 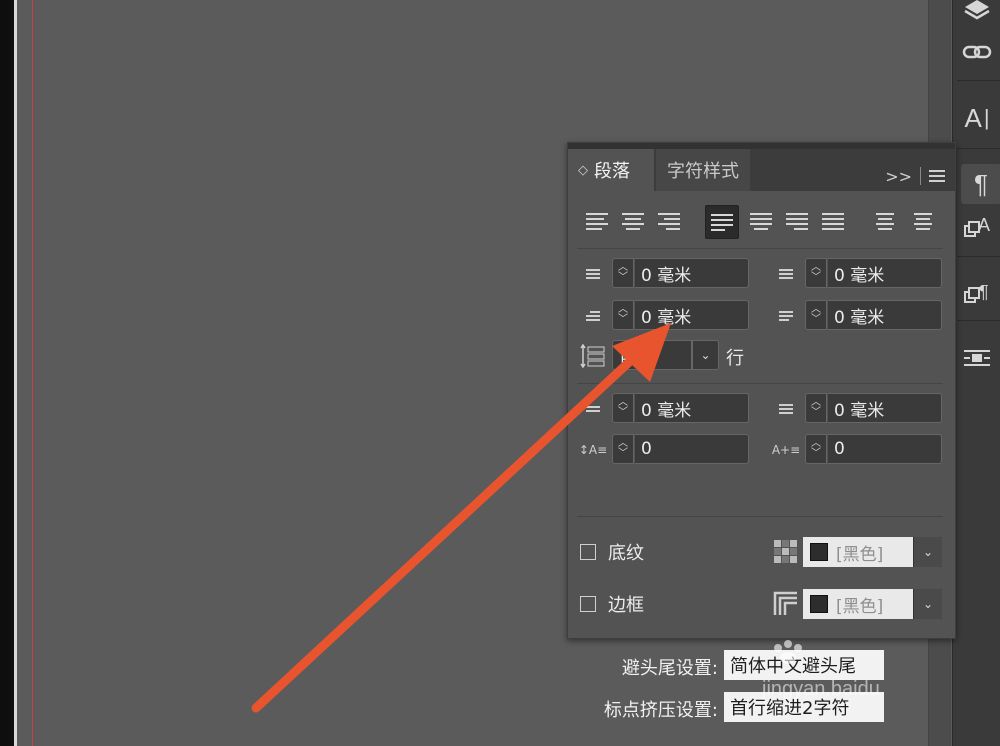 I want to click on panel-menu-icon, so click(x=937, y=176).